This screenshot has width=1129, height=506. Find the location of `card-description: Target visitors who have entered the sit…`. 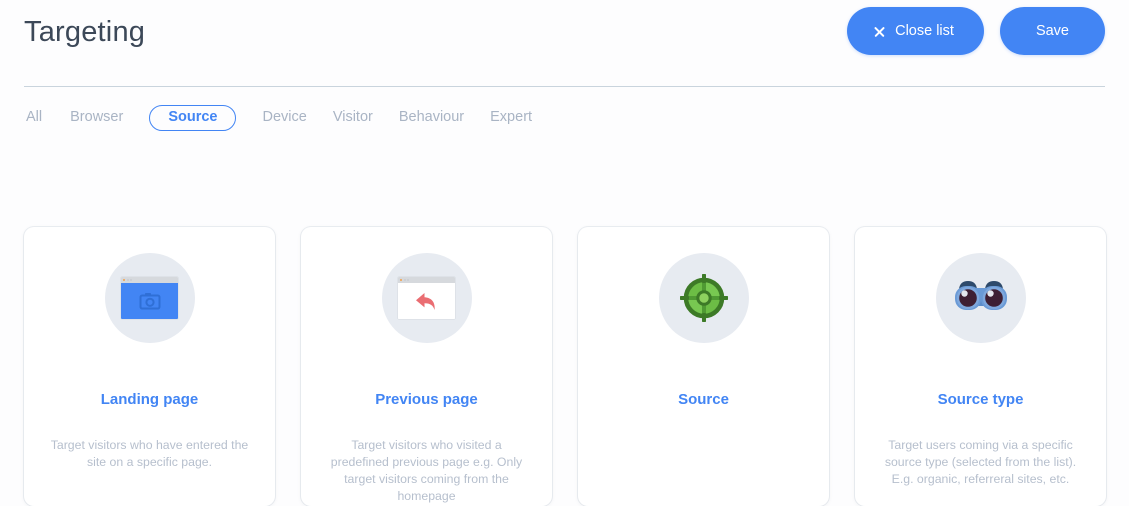

card-description: Target visitors who have entered the sit… is located at coordinates (149, 453).